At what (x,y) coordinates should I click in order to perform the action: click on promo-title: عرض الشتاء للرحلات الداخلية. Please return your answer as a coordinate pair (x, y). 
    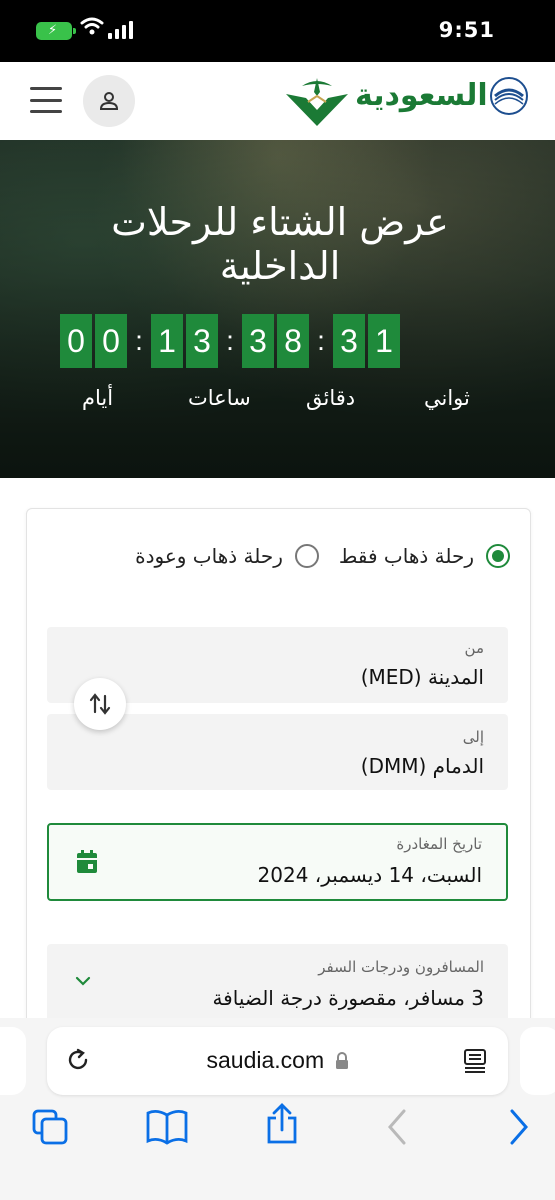
    Looking at the image, I should click on (280, 244).